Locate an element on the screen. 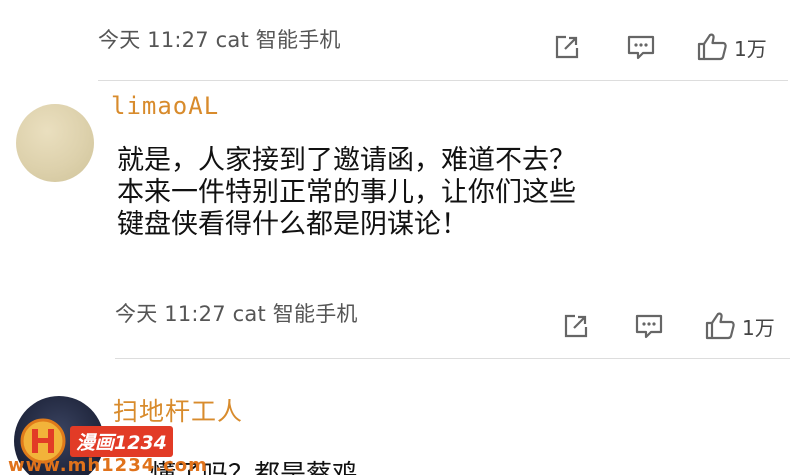  avatar is located at coordinates (55, 143).